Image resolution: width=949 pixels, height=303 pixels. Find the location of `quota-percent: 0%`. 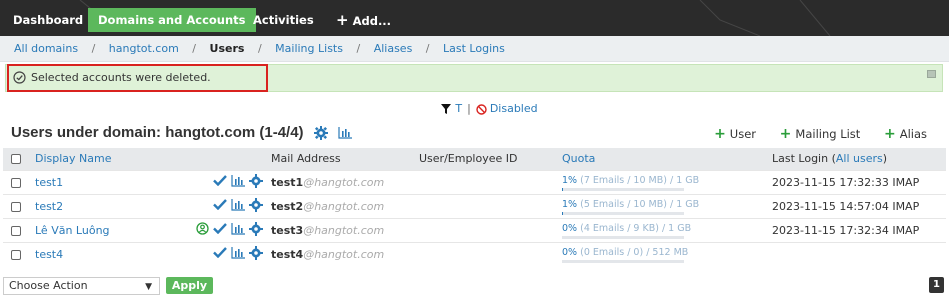

quota-percent: 0% is located at coordinates (570, 228).